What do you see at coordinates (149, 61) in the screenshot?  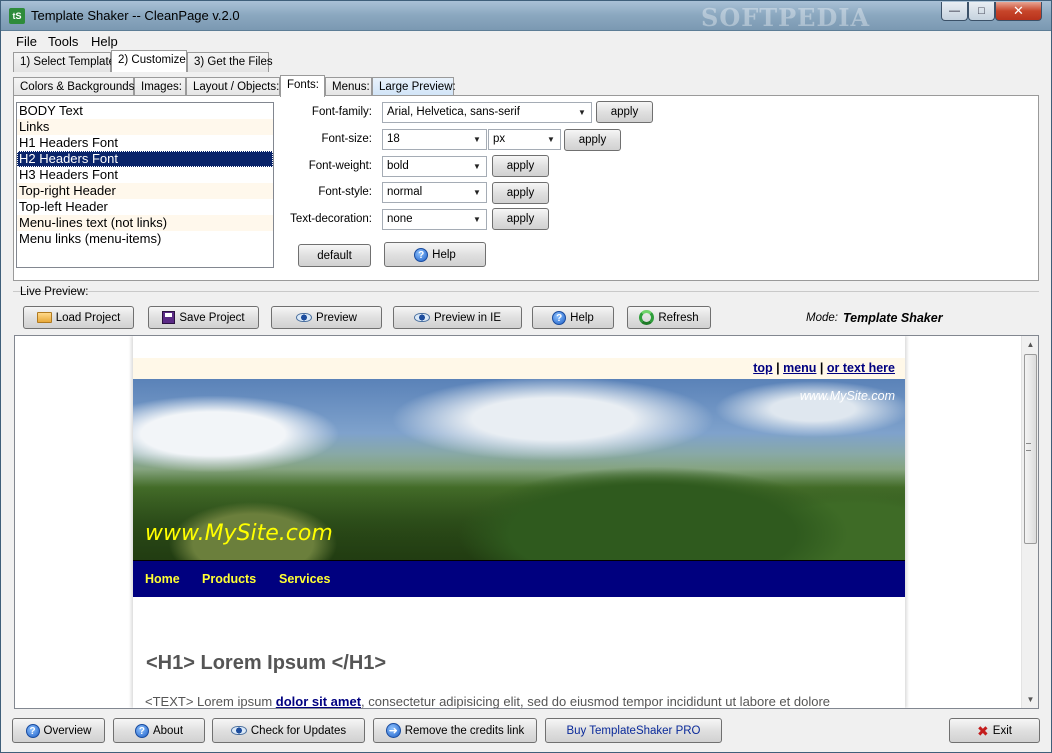 I see `tab-customize: 2) Customize` at bounding box center [149, 61].